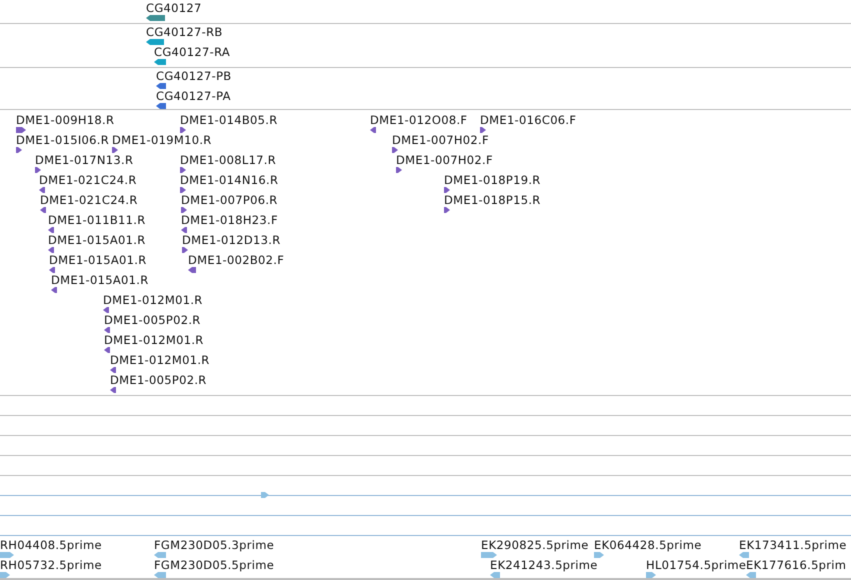 This screenshot has width=851, height=580. Describe the element at coordinates (193, 96) in the screenshot. I see `feature-label: CG40127-PA` at that location.